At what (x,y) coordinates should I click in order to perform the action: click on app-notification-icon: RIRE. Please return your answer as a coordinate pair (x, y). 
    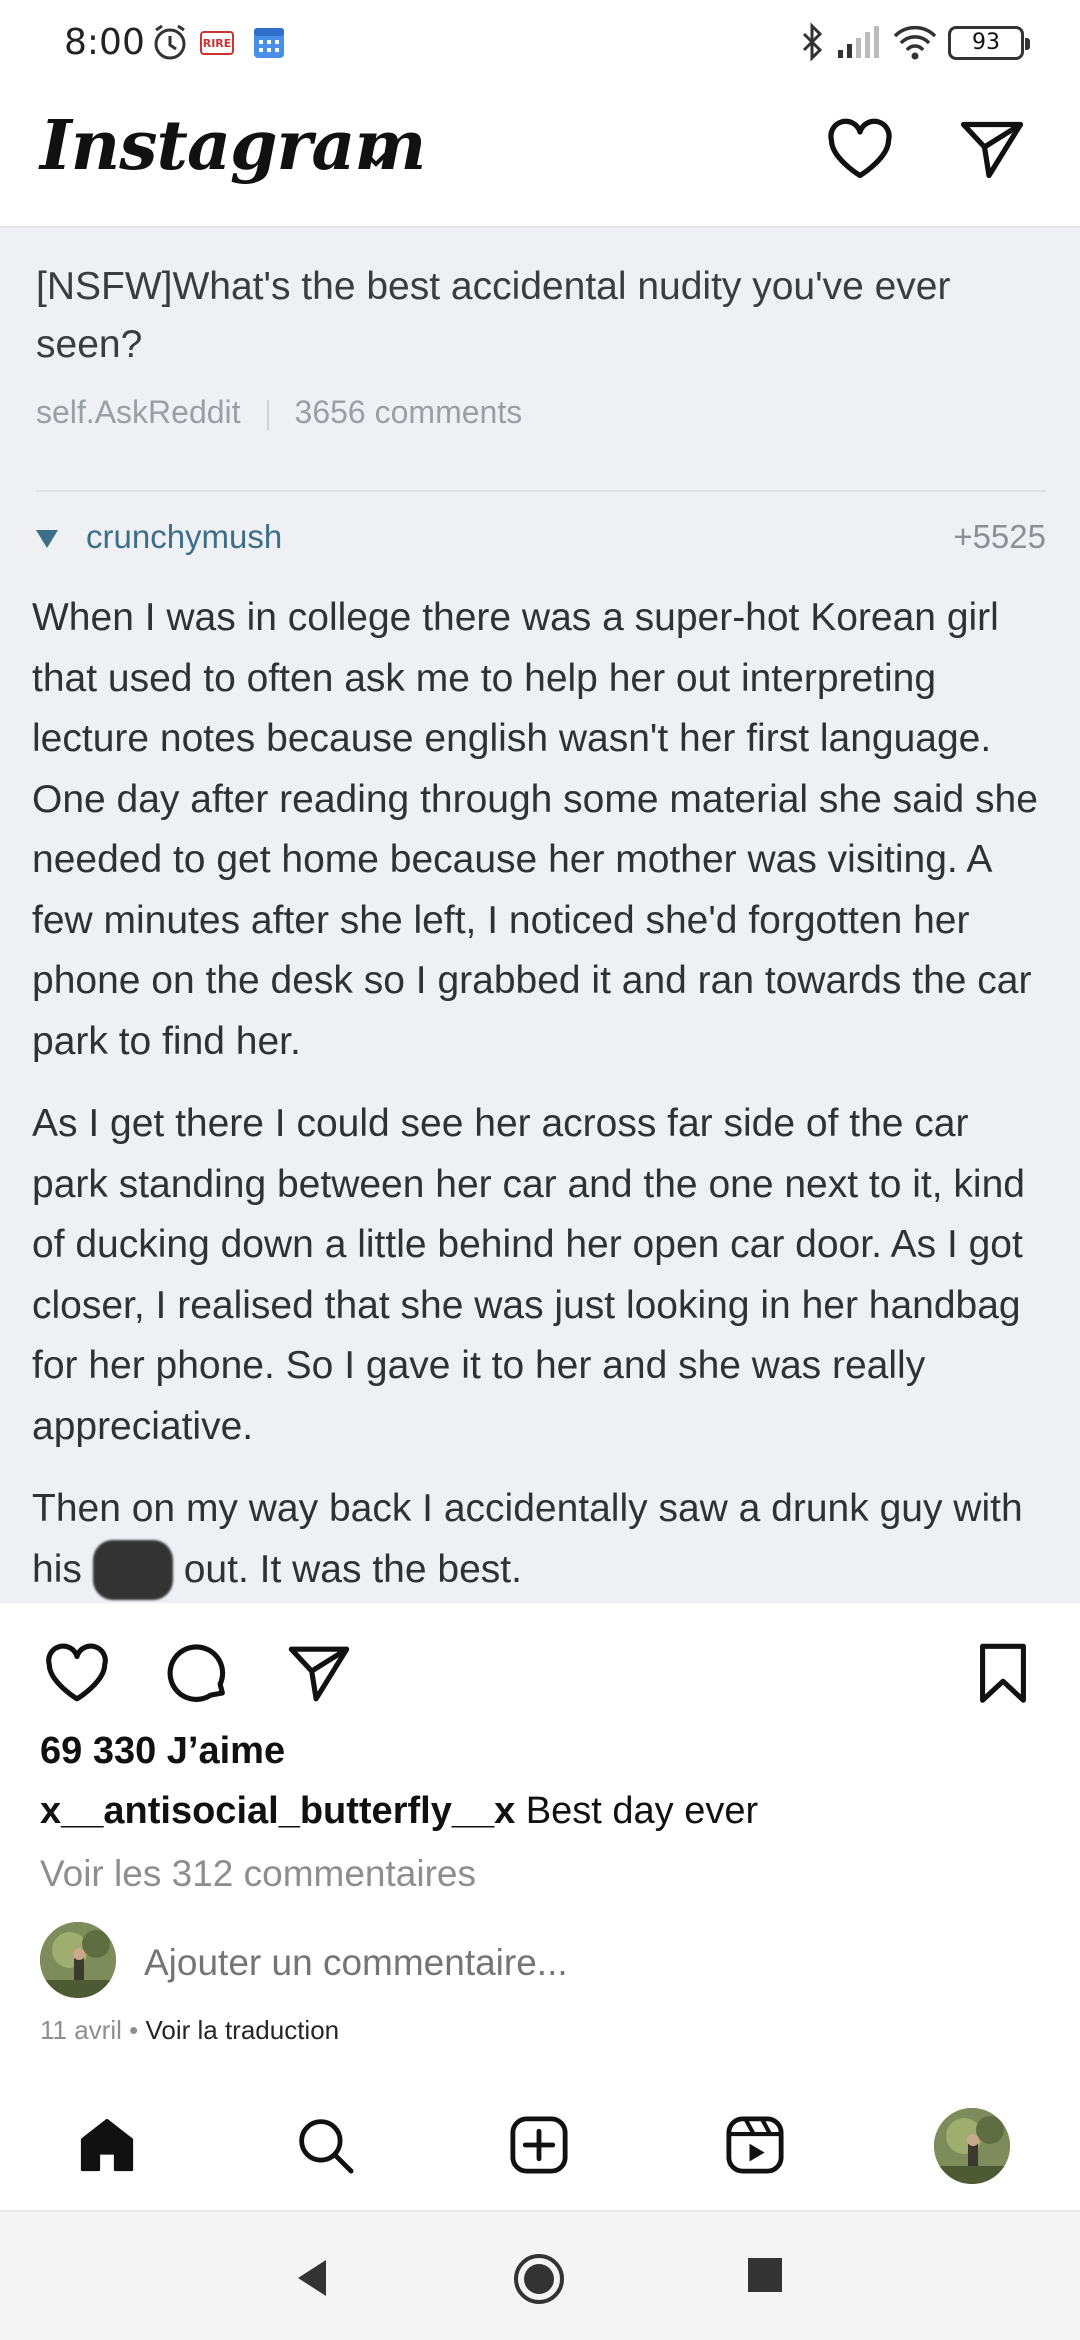
    Looking at the image, I should click on (217, 45).